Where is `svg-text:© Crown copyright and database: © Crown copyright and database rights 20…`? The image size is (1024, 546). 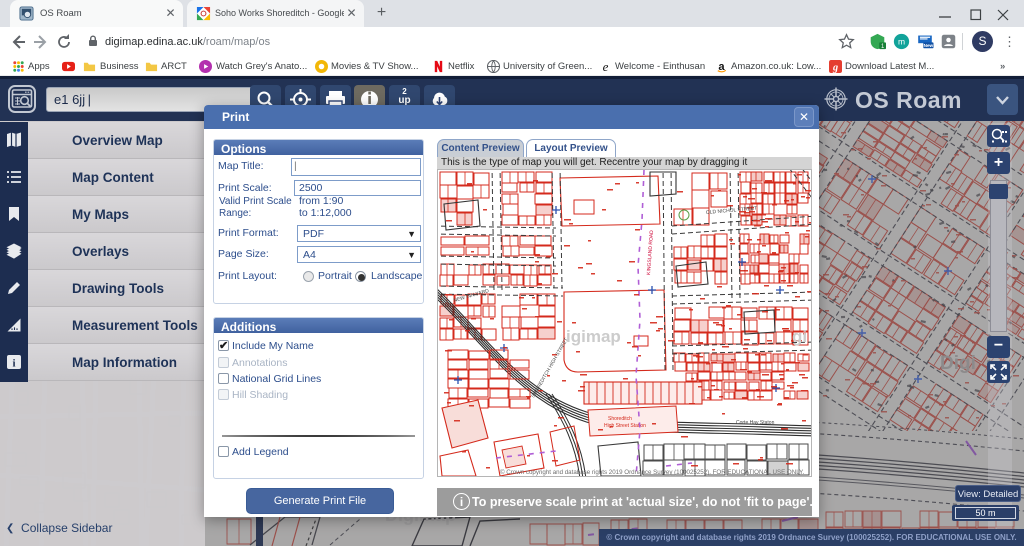
svg-text:© Crown copyright and database: © Crown copyright and database rights 20… is located at coordinates (652, 472).